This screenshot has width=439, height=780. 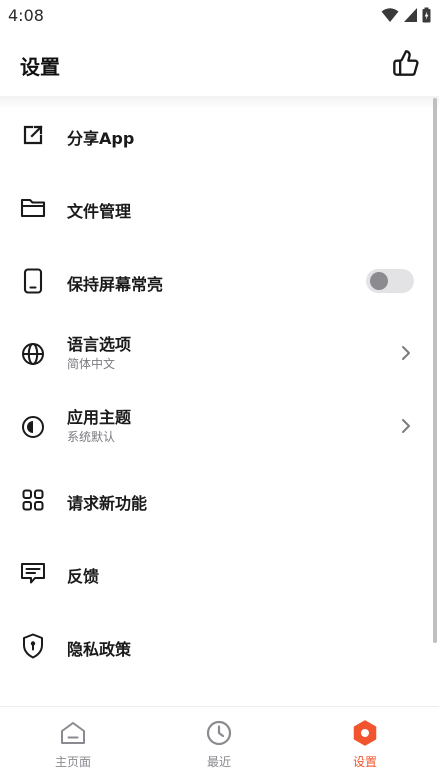 I want to click on wifi-icon, so click(x=390, y=15).